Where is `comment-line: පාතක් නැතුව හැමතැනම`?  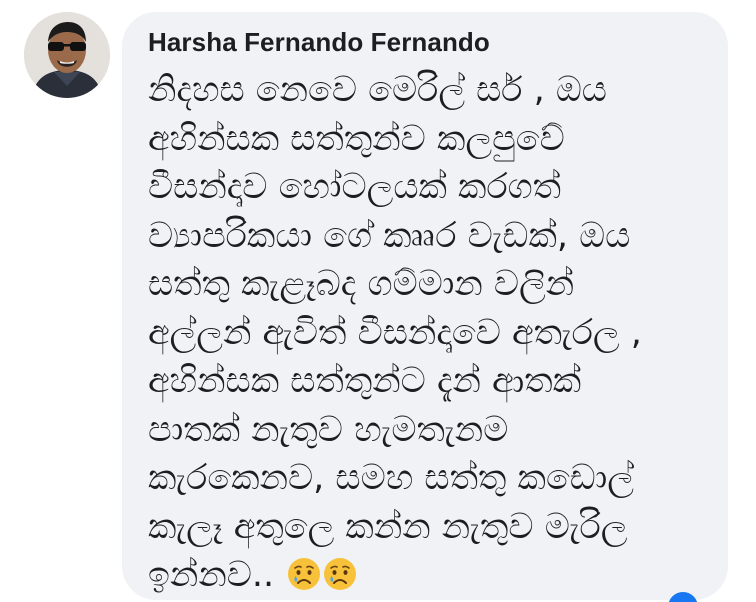 comment-line: පාතක් නැතුව හැමතැනම is located at coordinates (328, 429).